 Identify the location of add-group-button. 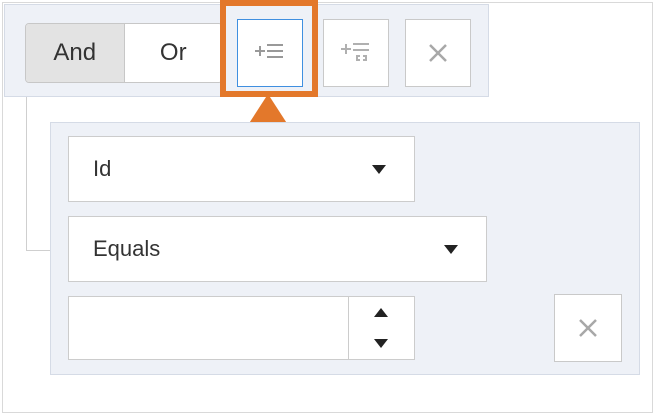
(356, 53).